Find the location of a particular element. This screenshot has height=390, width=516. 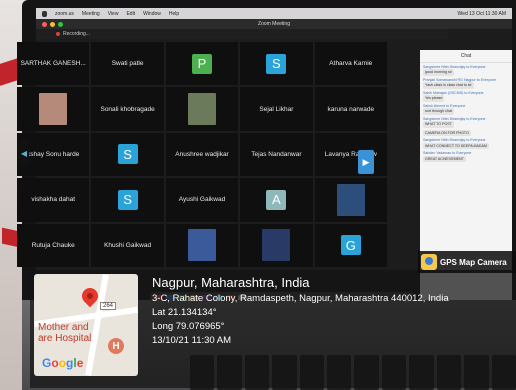

participant-tile: Sonali khobragade is located at coordinates (127, 109).